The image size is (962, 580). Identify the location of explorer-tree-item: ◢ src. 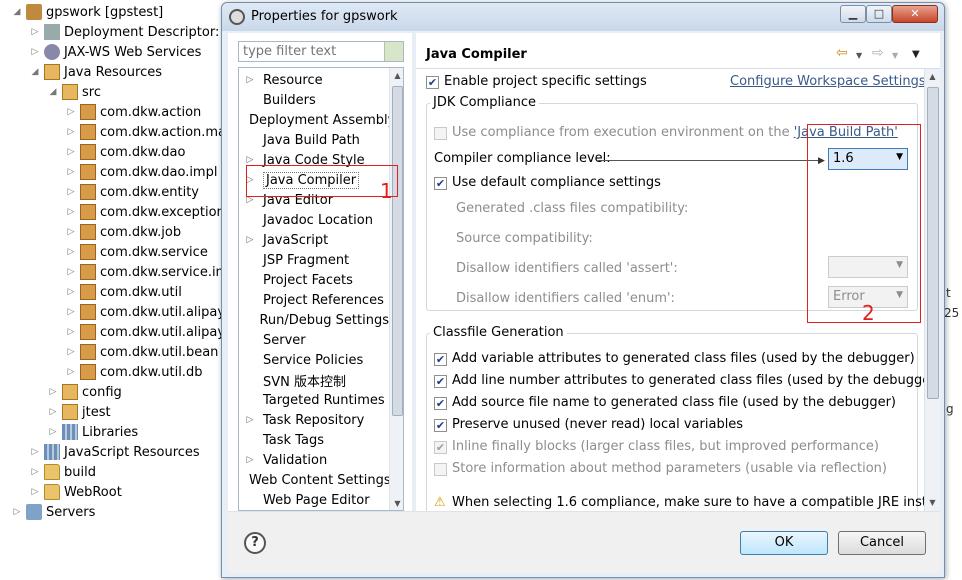
(50, 92).